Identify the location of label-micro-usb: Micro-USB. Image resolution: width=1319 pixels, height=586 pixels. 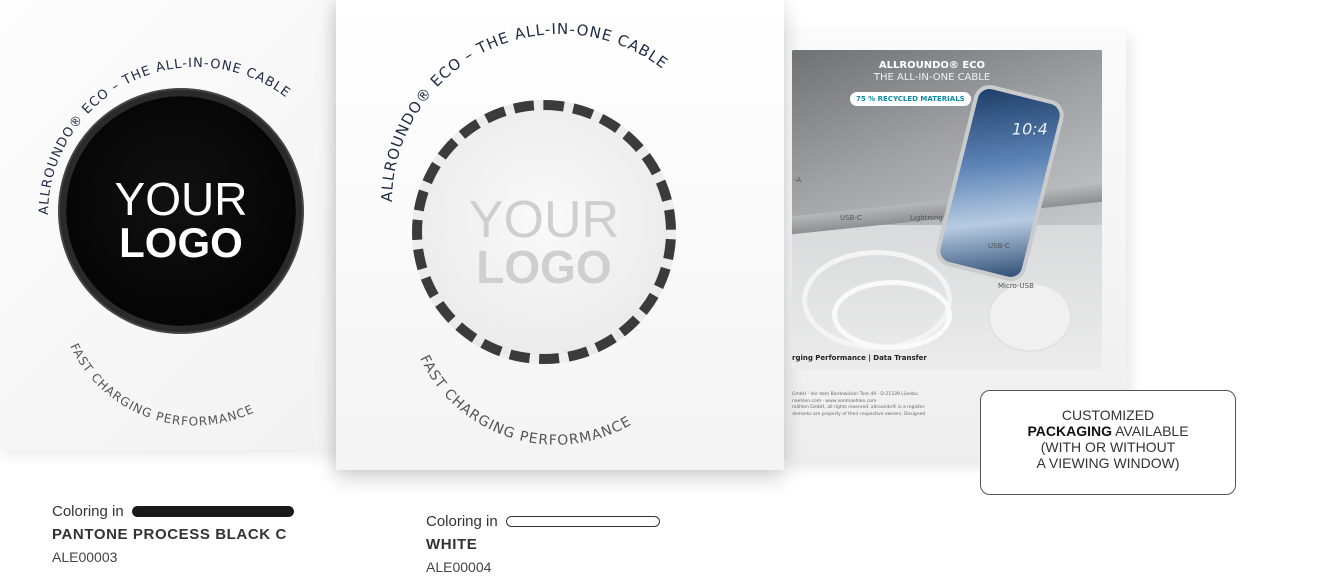
(1016, 286).